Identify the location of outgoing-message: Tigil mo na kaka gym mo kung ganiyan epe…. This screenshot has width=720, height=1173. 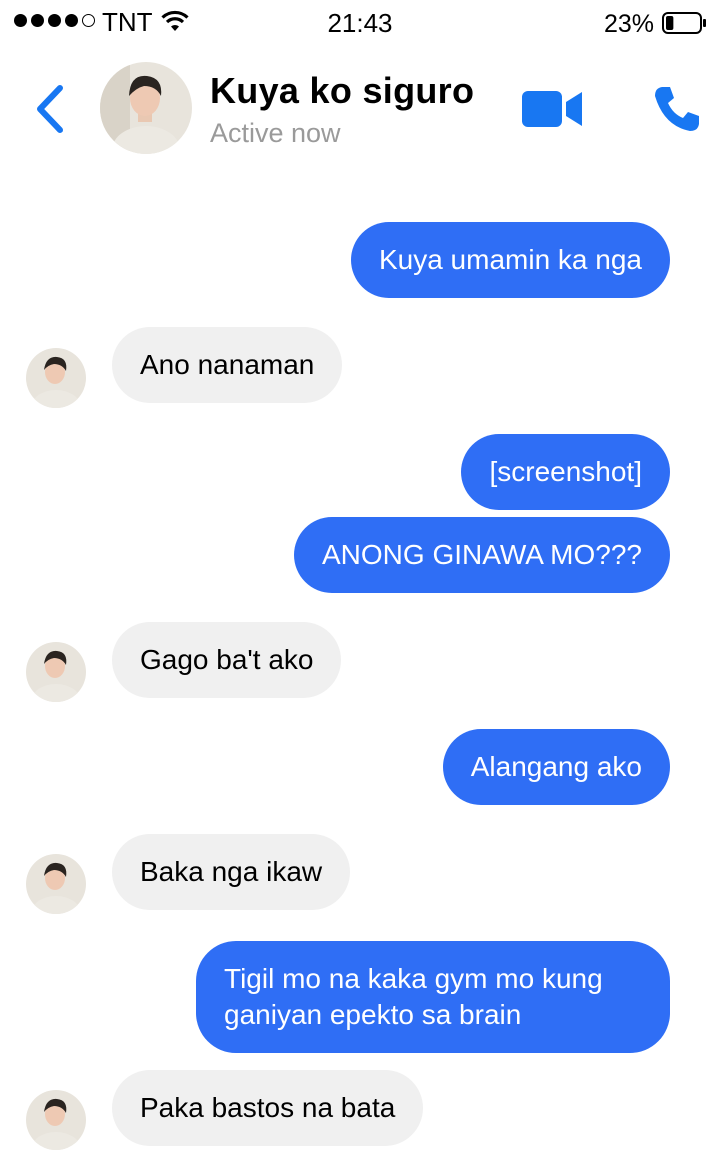
(433, 997).